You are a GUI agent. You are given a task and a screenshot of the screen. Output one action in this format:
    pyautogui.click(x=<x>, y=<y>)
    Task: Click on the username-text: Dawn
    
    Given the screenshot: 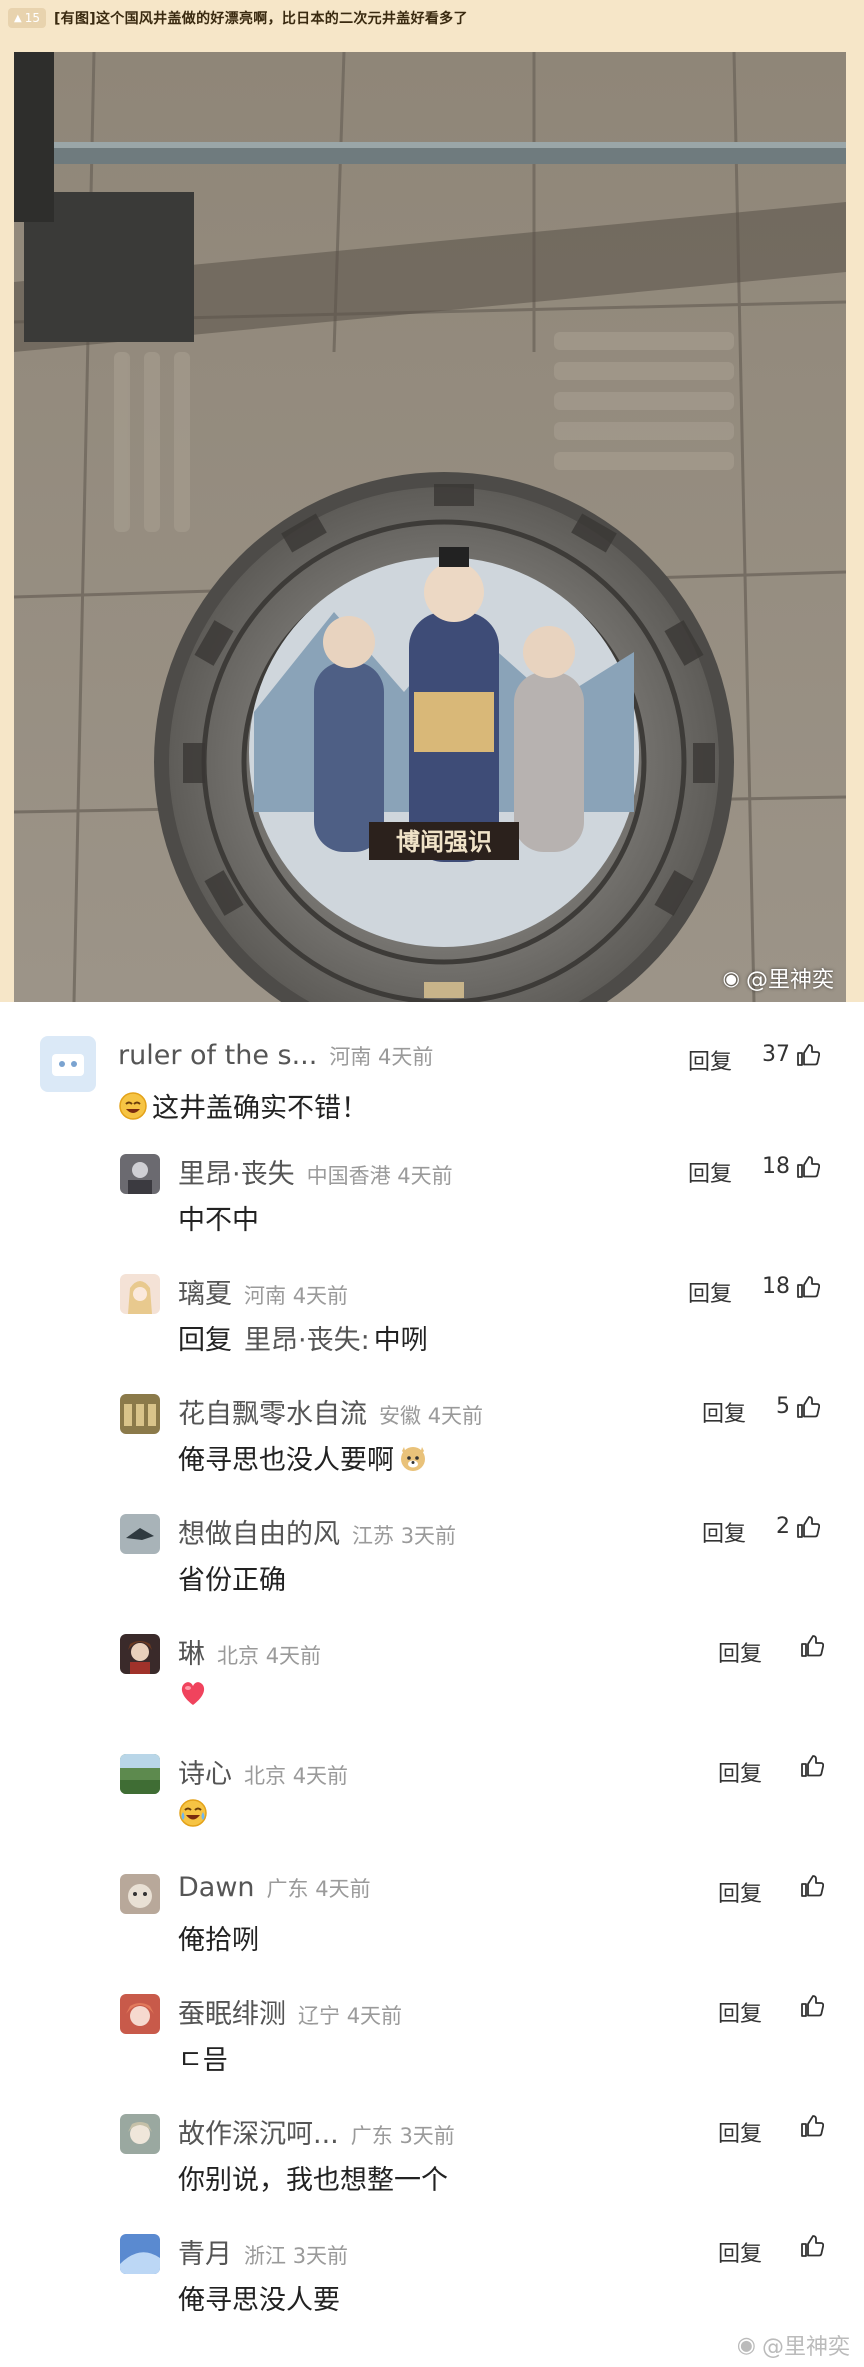 What is the action you would take?
    pyautogui.click(x=216, y=1887)
    